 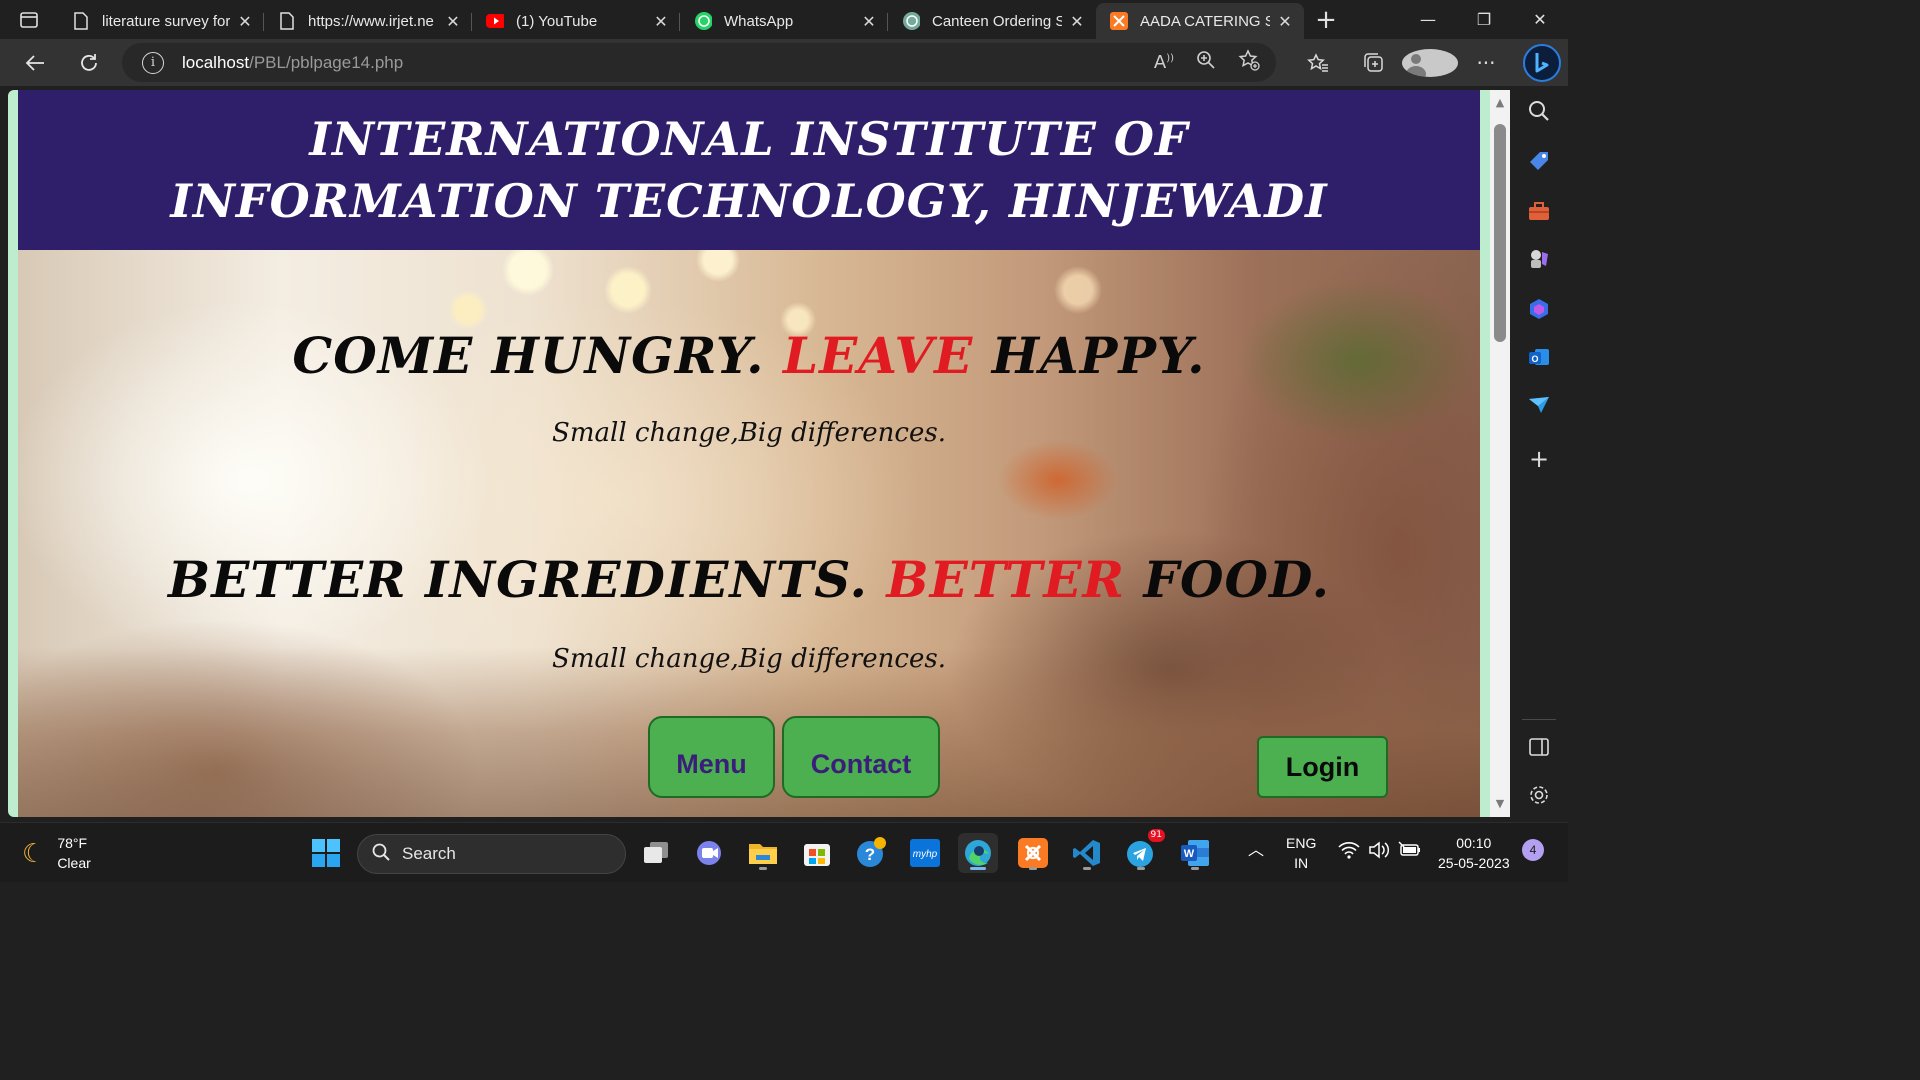 What do you see at coordinates (1006, 579) in the screenshot?
I see `tagline-highlight: BETTER` at bounding box center [1006, 579].